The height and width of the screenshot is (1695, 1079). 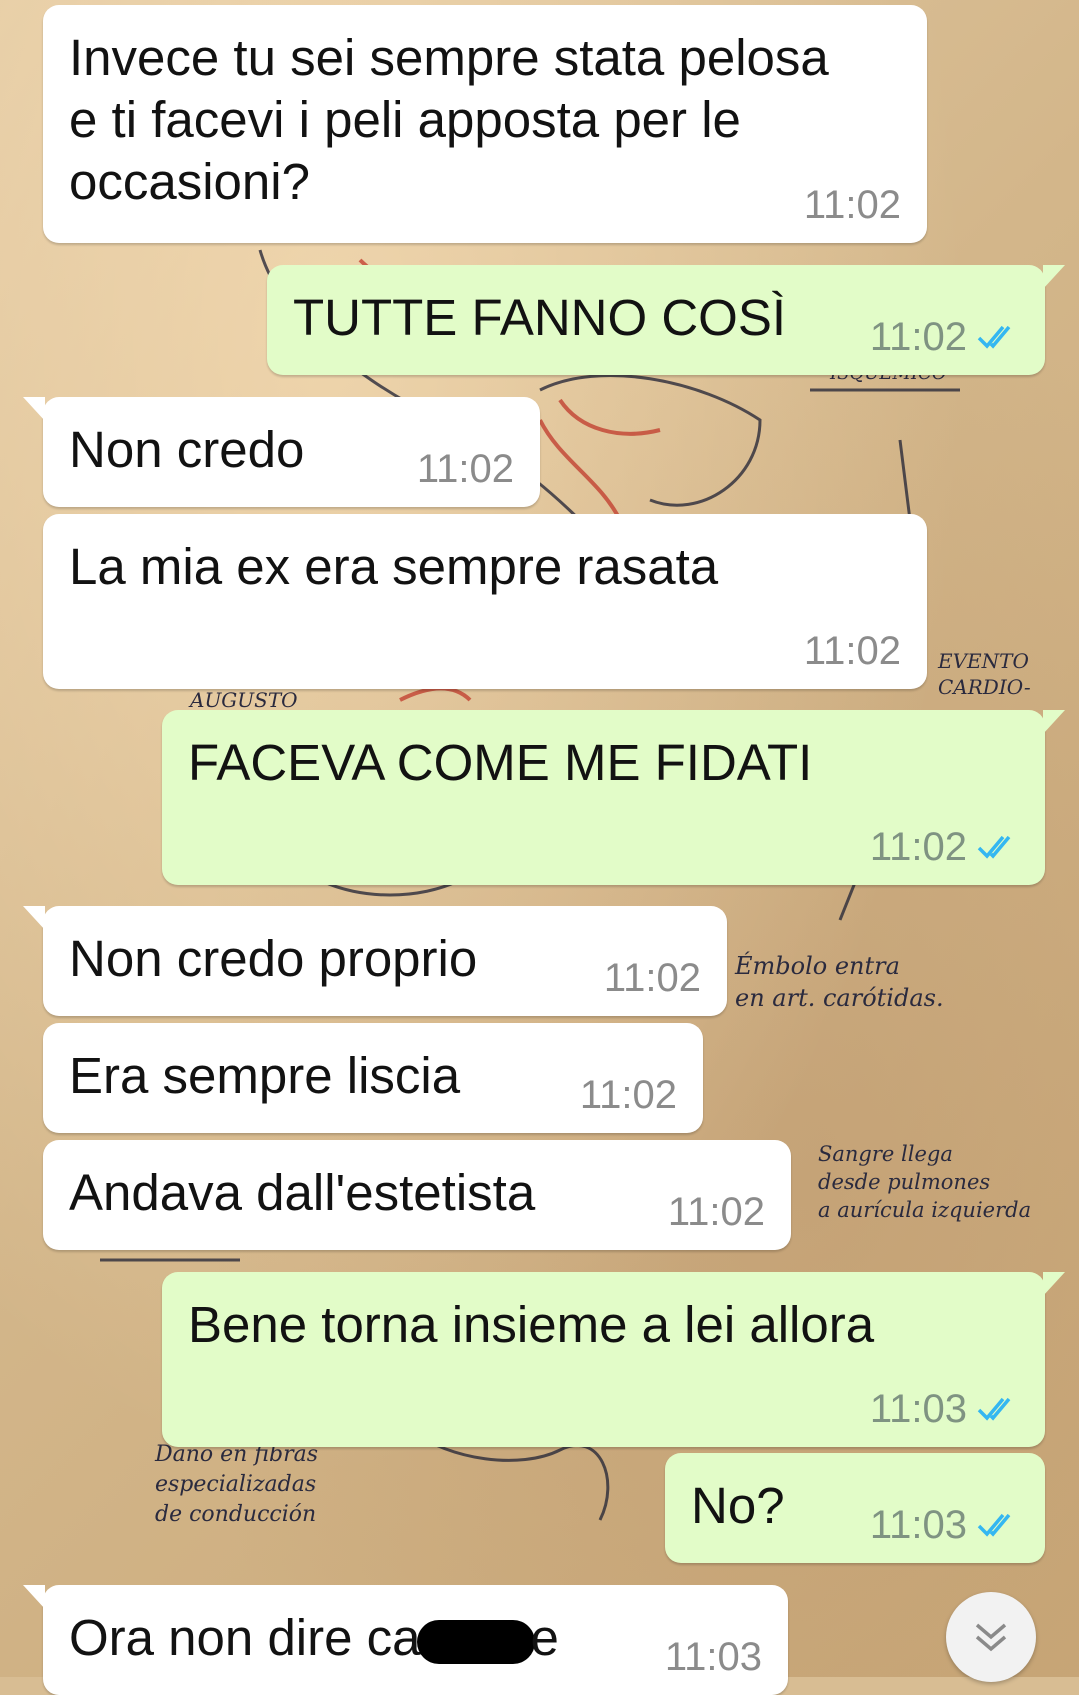 I want to click on message-bubble-incoming: Ora non dire ca e 11:03, so click(x=405, y=1640).